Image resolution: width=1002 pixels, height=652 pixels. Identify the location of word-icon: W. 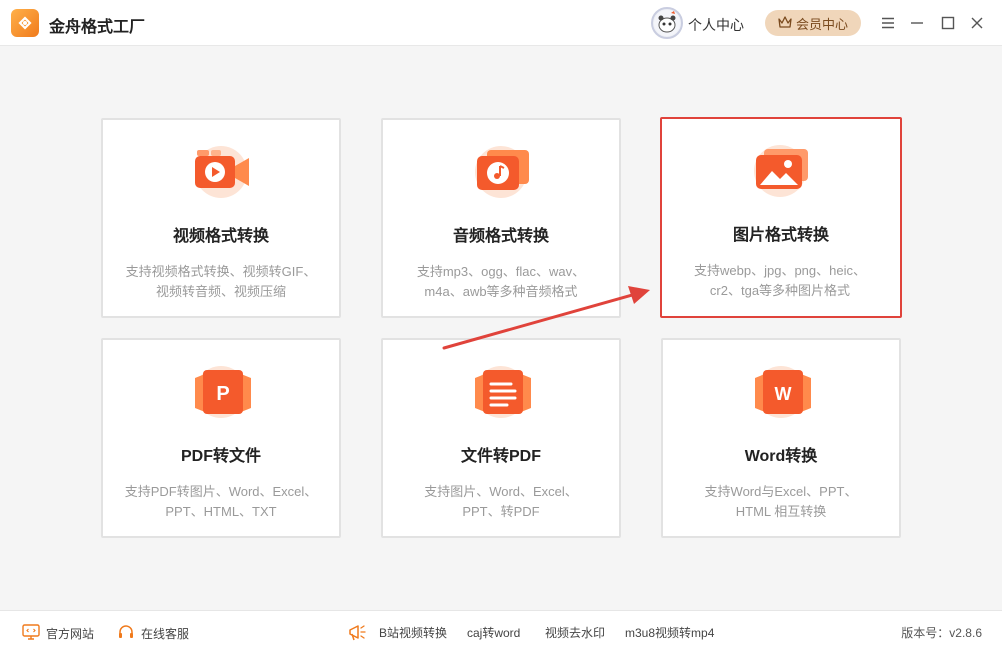
(783, 391).